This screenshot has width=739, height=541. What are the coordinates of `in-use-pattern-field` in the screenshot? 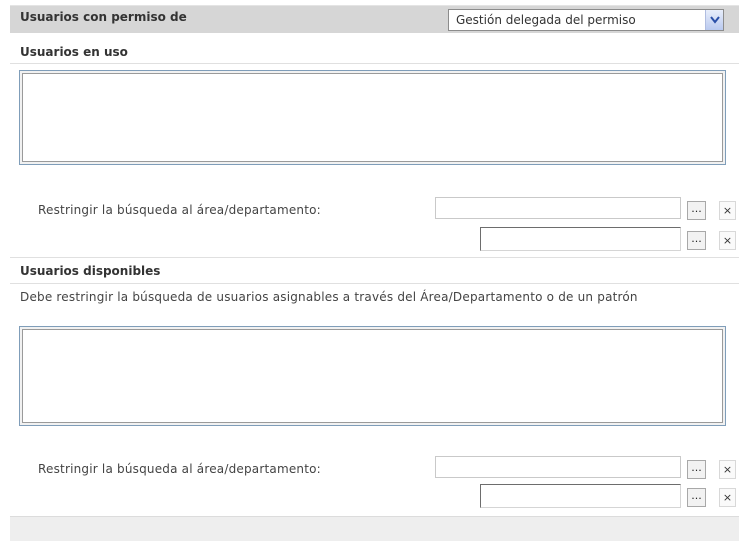 It's located at (580, 239).